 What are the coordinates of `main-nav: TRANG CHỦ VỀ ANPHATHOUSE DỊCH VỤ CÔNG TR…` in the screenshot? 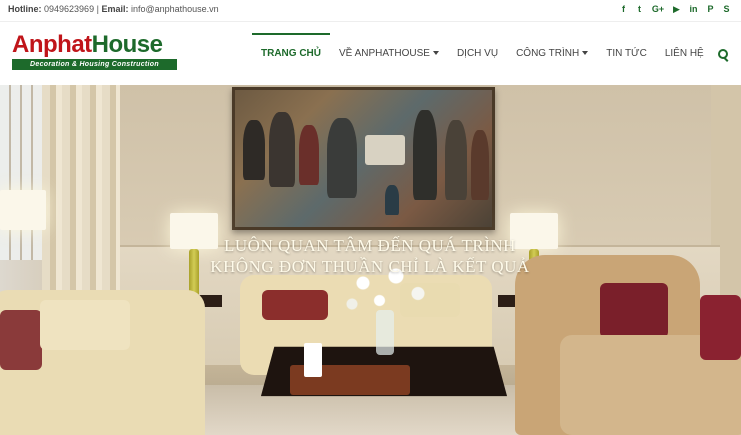 It's located at (490, 54).